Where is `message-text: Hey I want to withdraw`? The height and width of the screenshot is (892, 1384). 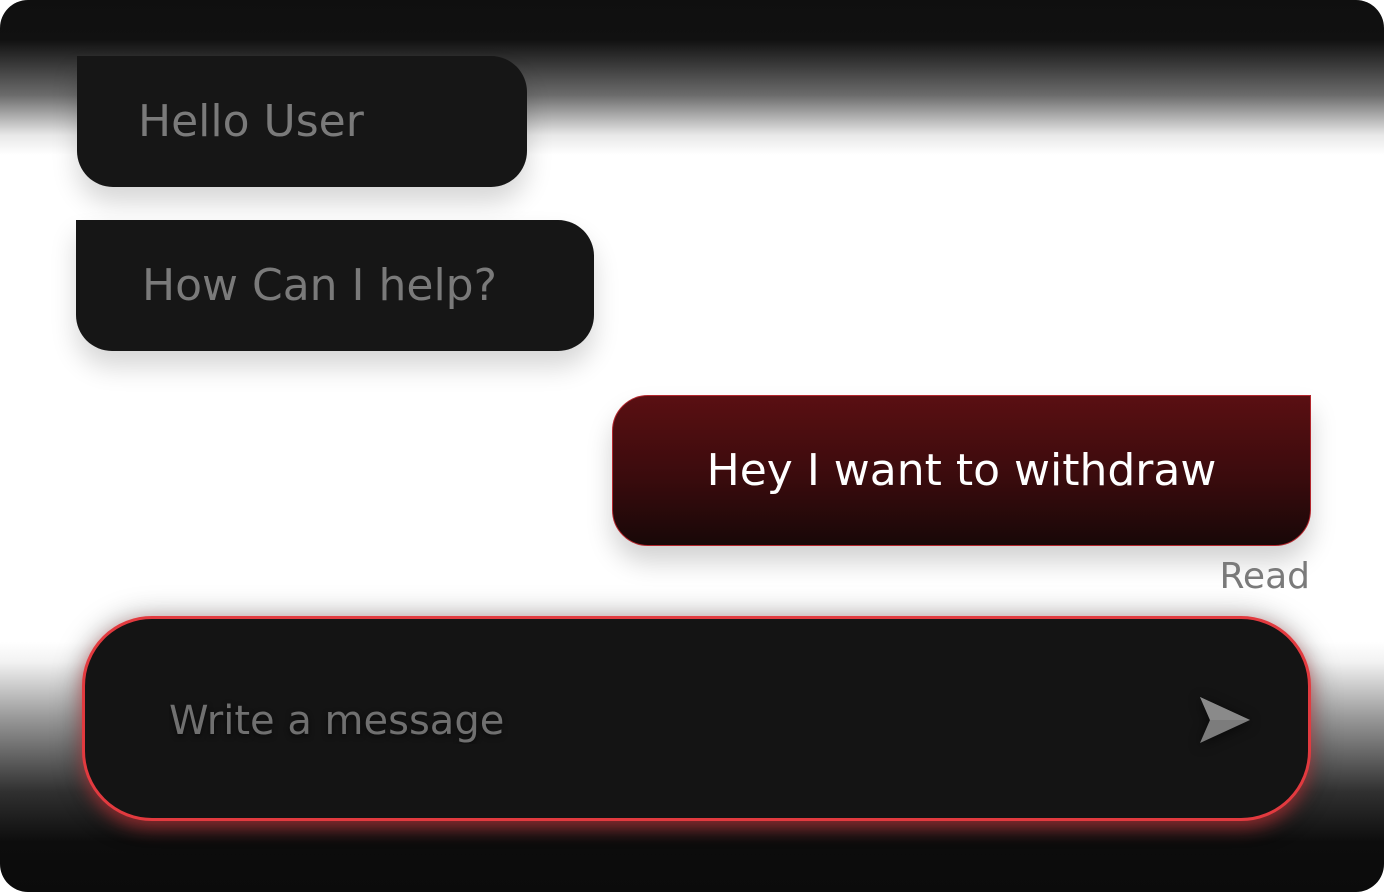
message-text: Hey I want to withdraw is located at coordinates (961, 470).